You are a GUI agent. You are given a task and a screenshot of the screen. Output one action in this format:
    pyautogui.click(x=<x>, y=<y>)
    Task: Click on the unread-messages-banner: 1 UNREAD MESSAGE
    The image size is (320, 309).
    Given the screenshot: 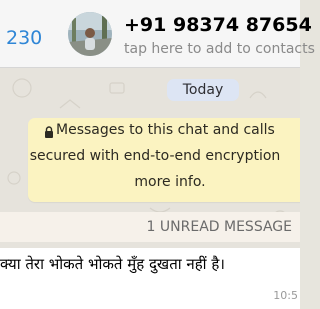 What is the action you would take?
    pyautogui.click(x=150, y=227)
    